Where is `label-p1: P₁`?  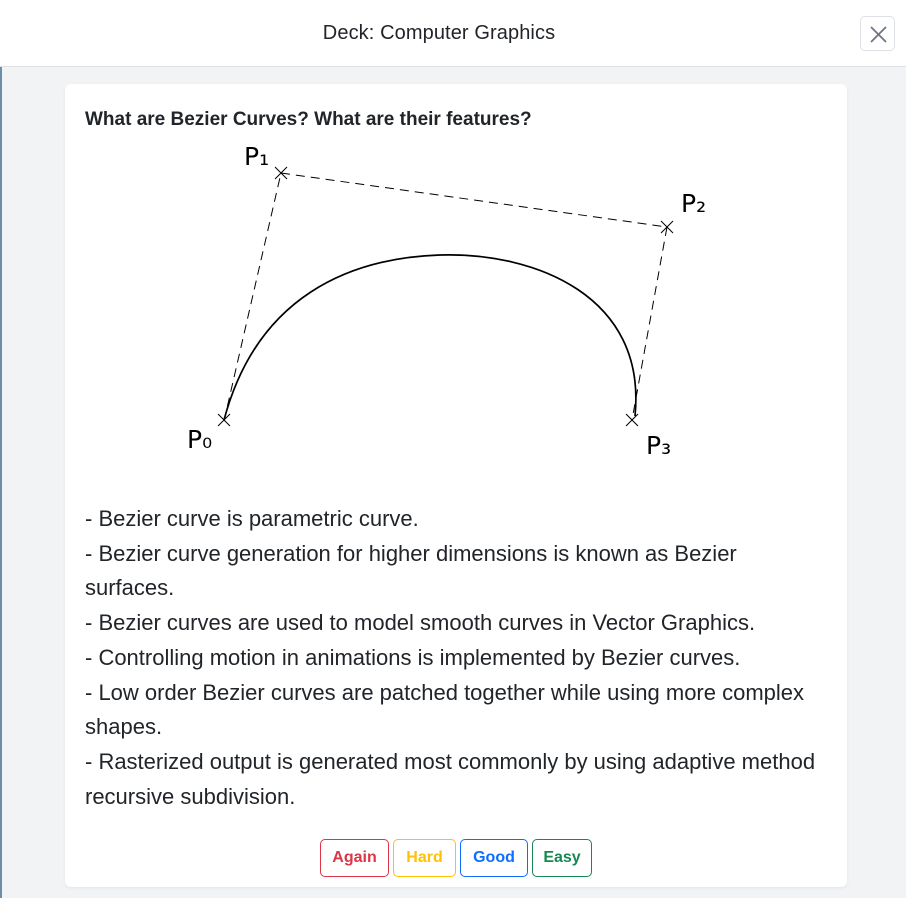 label-p1: P₁ is located at coordinates (256, 156).